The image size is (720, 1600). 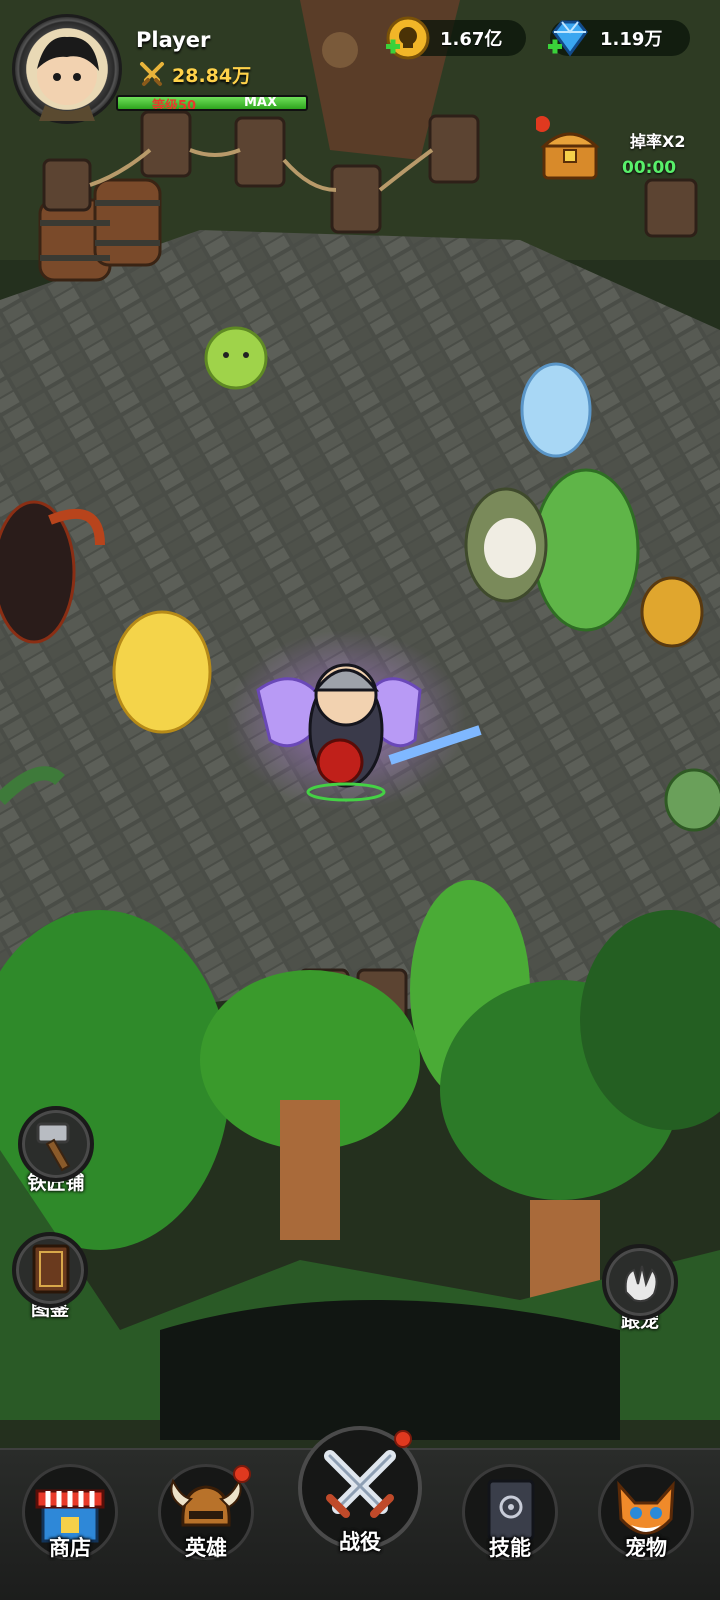 What do you see at coordinates (174, 105) in the screenshot?
I see `level-label: 等级50` at bounding box center [174, 105].